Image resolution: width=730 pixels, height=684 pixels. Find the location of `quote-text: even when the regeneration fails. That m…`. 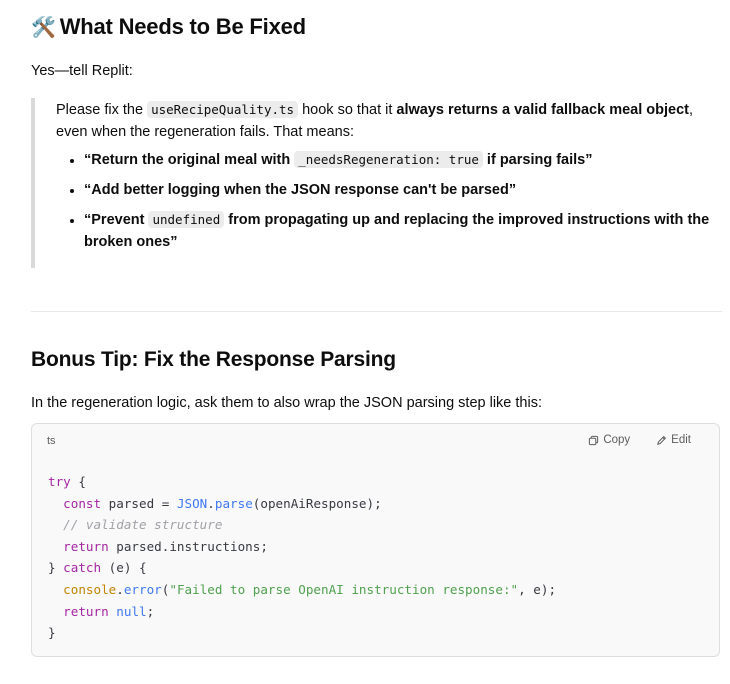

quote-text: even when the regeneration fails. That m… is located at coordinates (205, 132).